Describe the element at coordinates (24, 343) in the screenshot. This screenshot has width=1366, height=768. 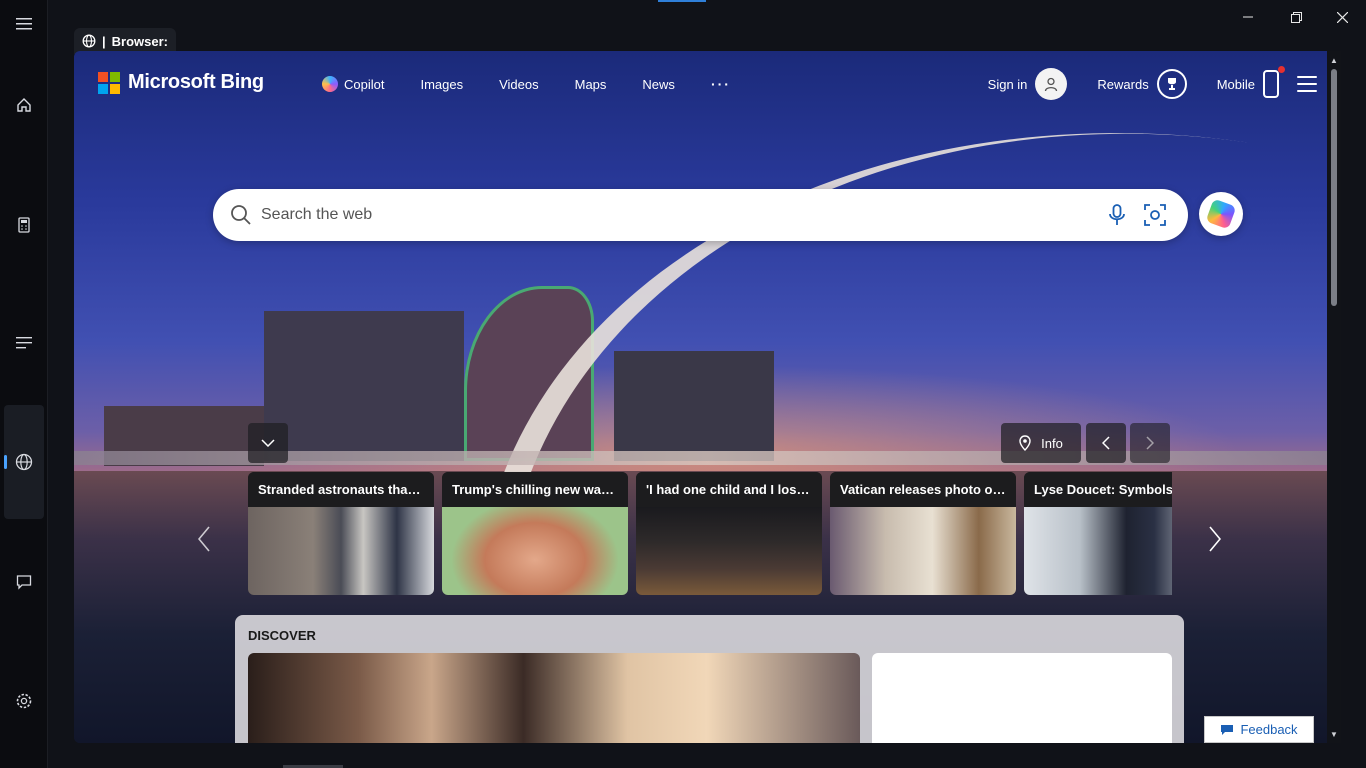
I see `notes-icon` at that location.